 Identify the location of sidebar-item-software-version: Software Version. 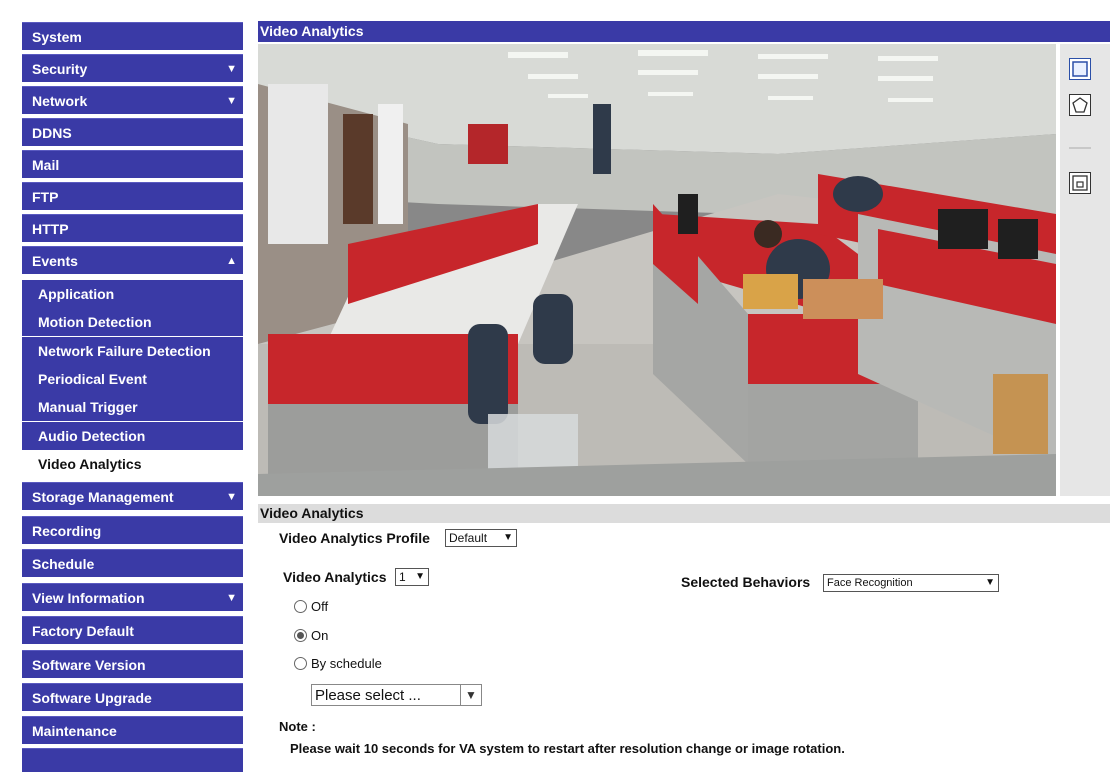
(132, 664).